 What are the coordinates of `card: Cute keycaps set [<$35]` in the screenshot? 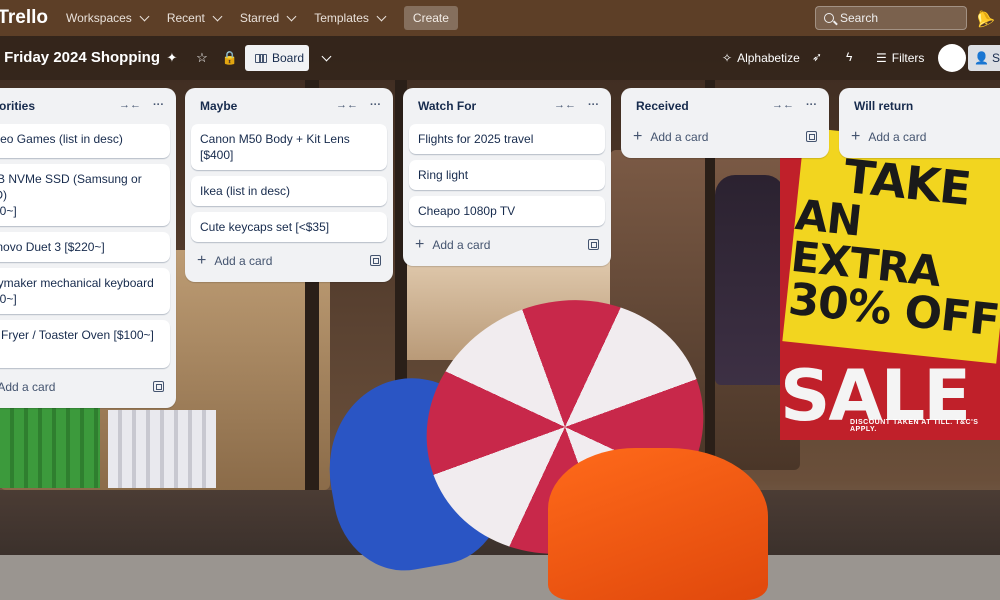 It's located at (289, 227).